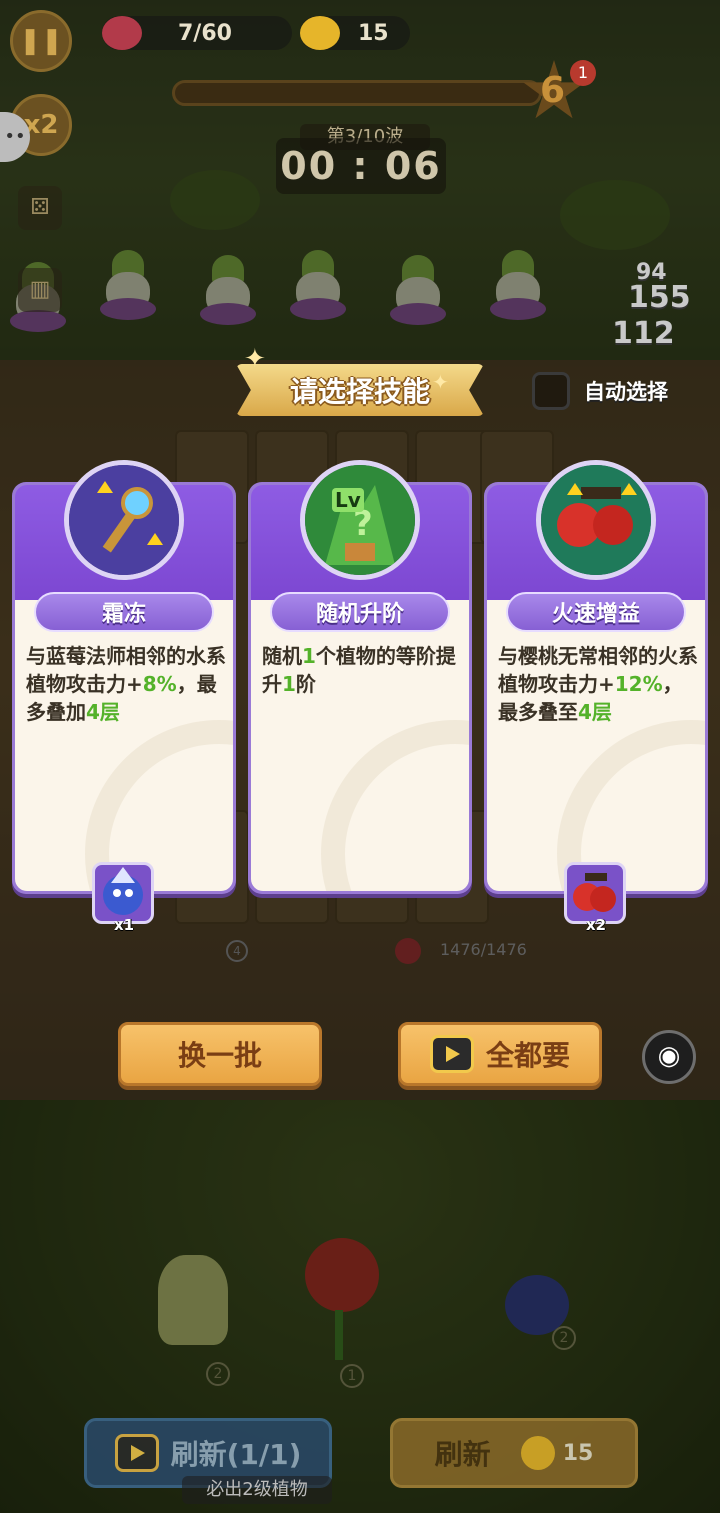  I want to click on dice-icon: ⚄, so click(40, 208).